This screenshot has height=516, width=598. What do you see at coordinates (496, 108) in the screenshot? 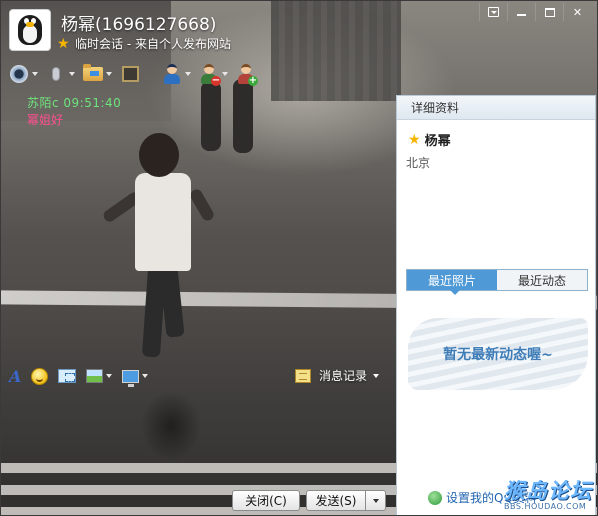
I see `panel-header: 详细资料` at bounding box center [496, 108].